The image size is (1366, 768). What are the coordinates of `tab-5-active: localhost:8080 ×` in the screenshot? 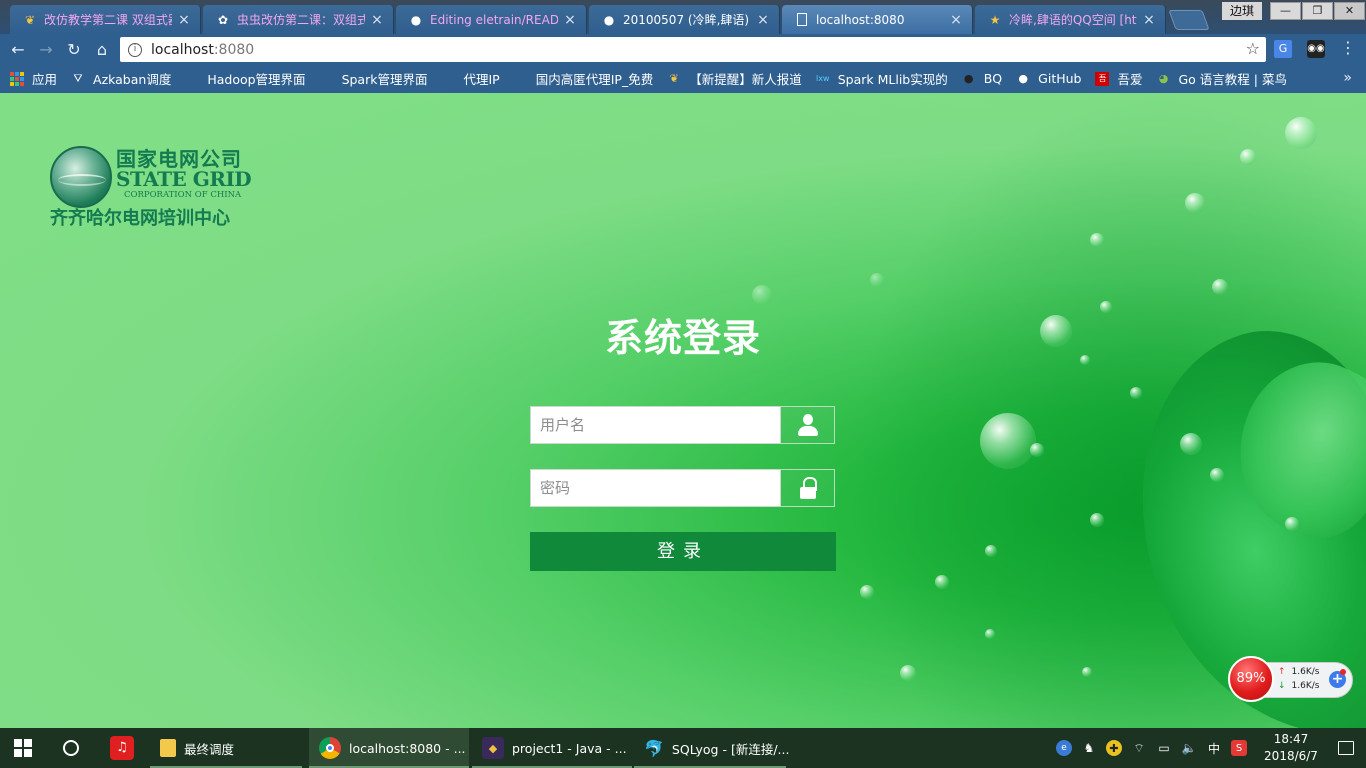 It's located at (877, 19).